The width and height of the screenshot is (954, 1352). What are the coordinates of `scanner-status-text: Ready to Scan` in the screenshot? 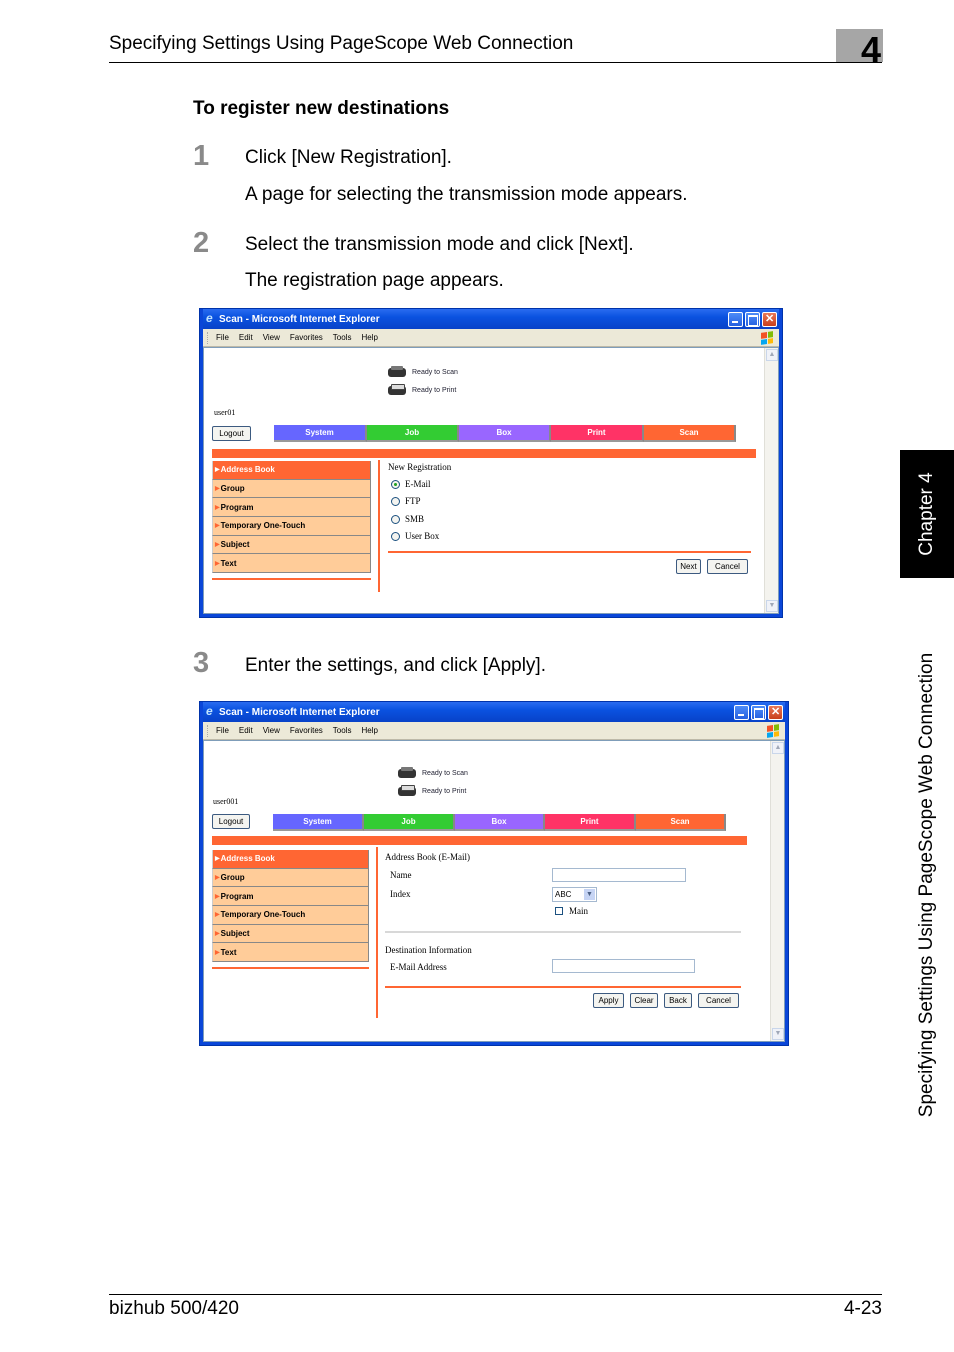 It's located at (435, 372).